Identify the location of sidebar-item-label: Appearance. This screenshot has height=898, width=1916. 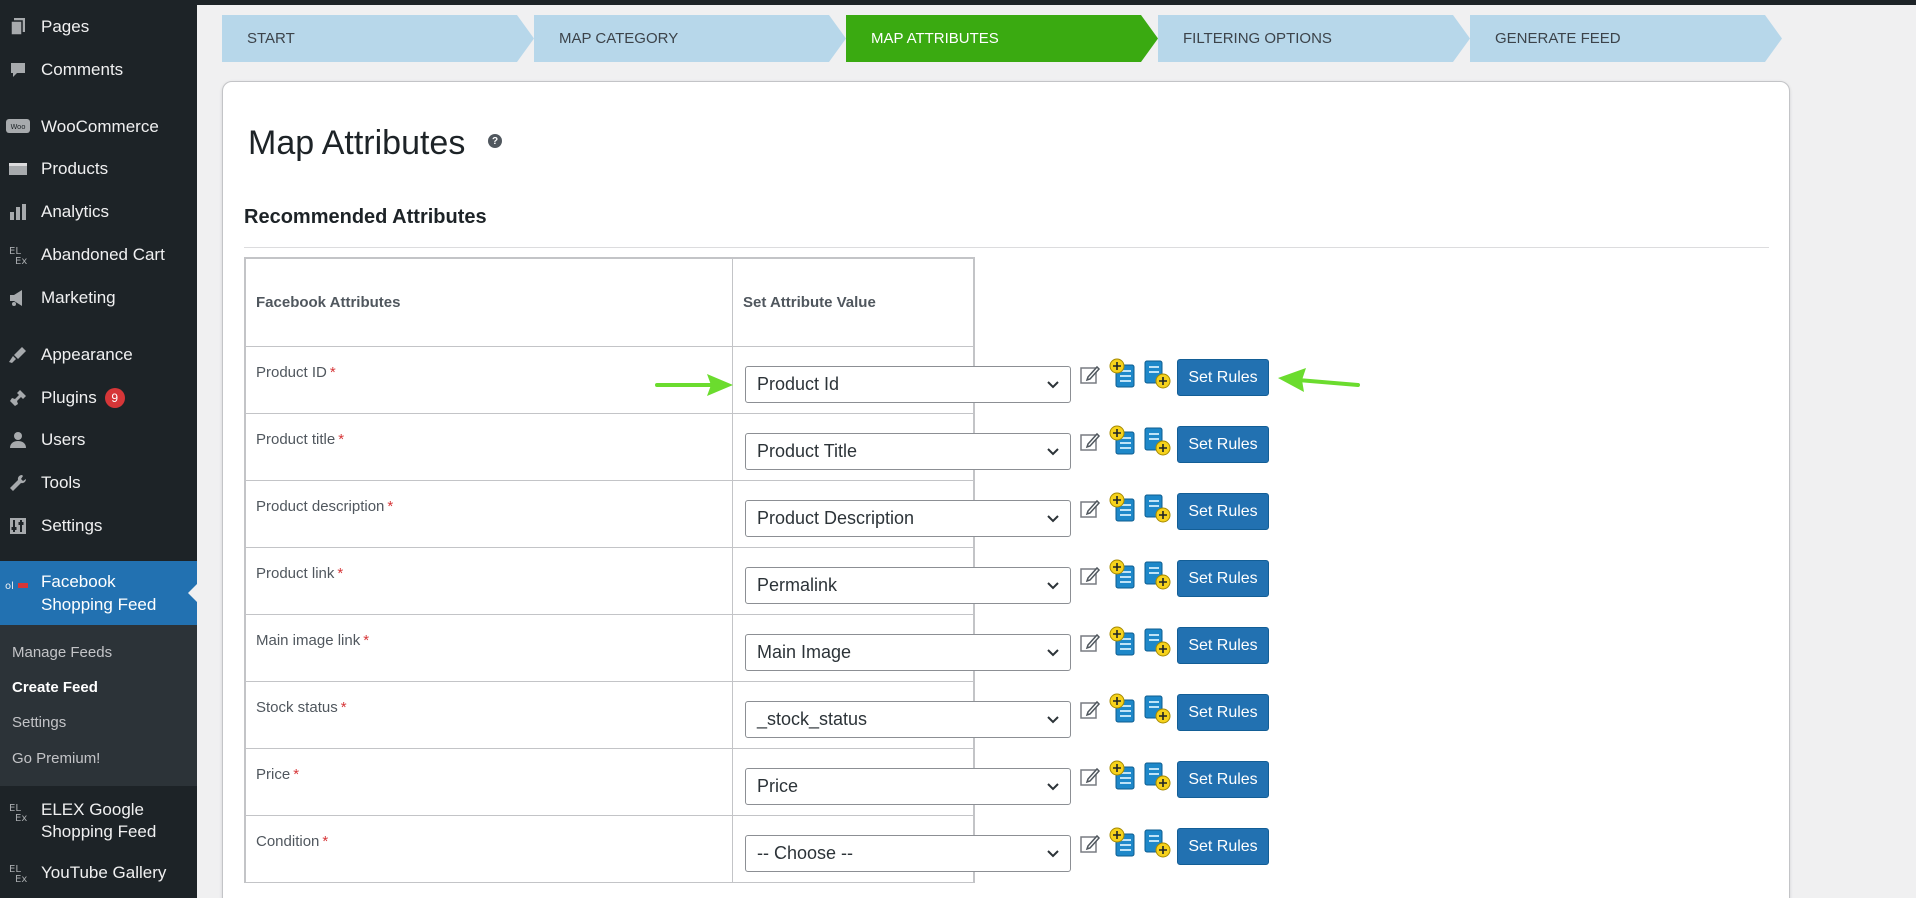
(87, 354).